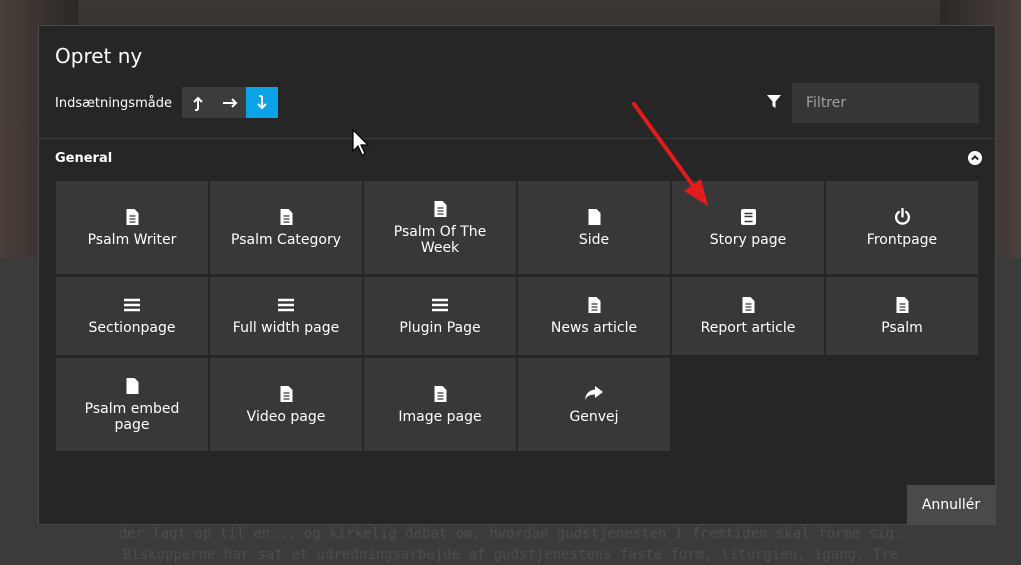  Describe the element at coordinates (748, 239) in the screenshot. I see `tile-label: Story page` at that location.